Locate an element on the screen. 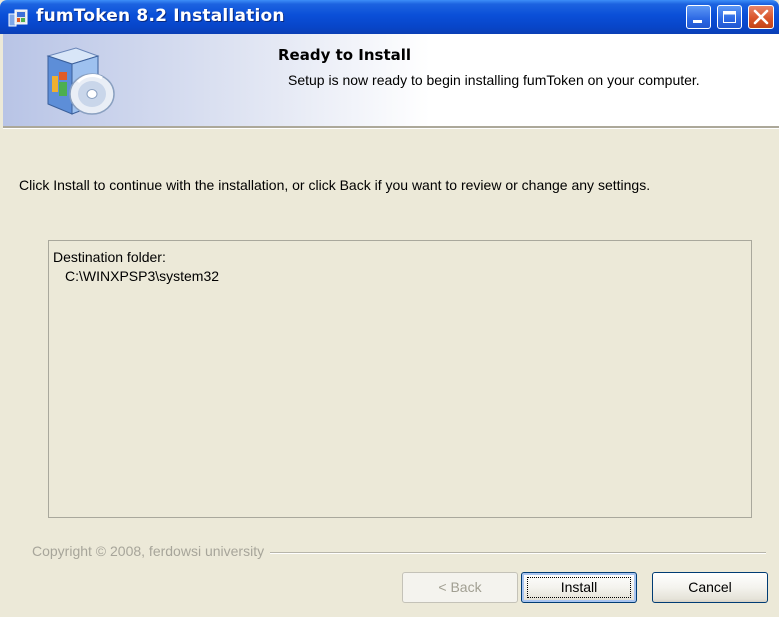  window-title: fumToken 8.2 Installation is located at coordinates (160, 16).